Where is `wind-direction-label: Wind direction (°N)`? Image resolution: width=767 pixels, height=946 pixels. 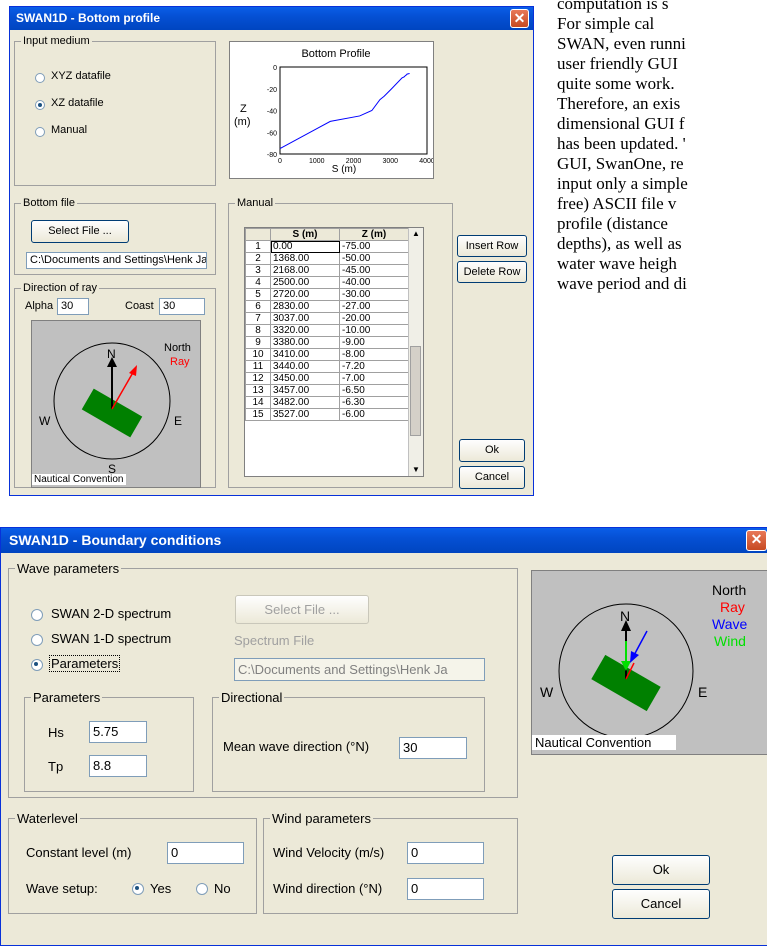
wind-direction-label: Wind direction (°N) is located at coordinates (328, 888).